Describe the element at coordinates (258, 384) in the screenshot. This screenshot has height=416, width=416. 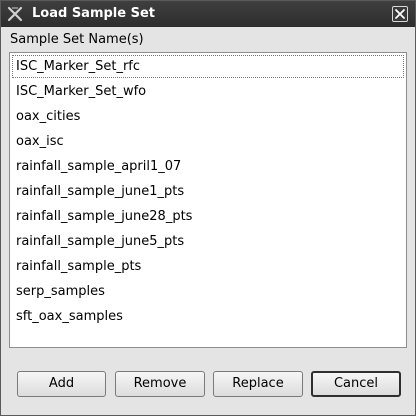
I see `replace-button: Replace` at that location.